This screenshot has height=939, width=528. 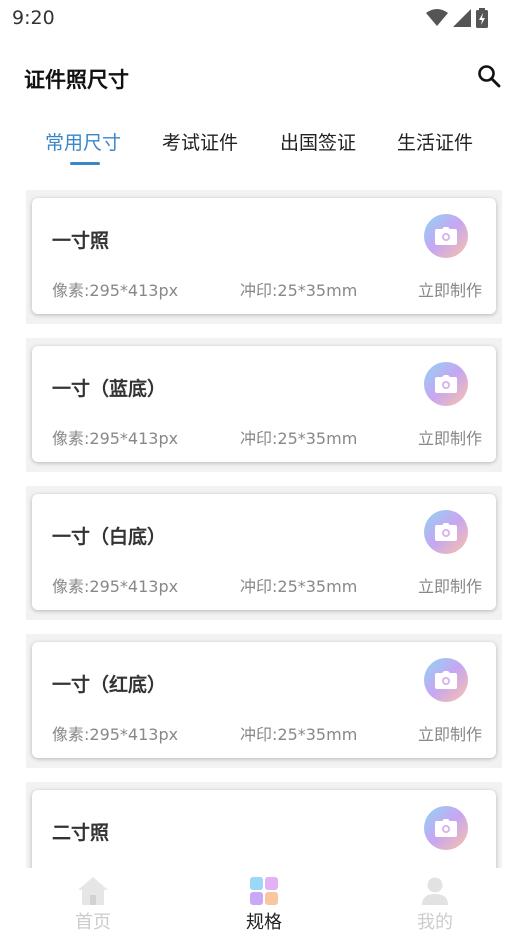 I want to click on grid-icon, so click(x=264, y=891).